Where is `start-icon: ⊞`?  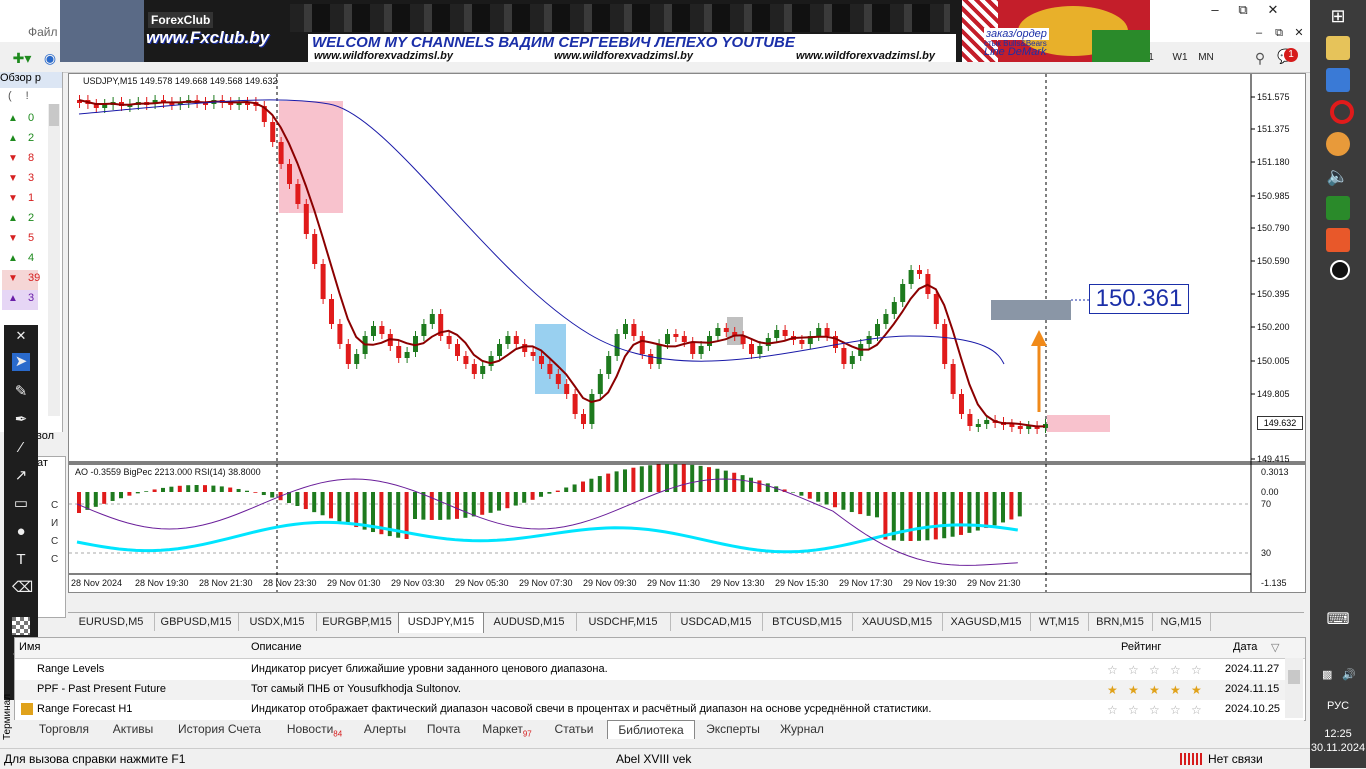 start-icon: ⊞ is located at coordinates (1338, 16).